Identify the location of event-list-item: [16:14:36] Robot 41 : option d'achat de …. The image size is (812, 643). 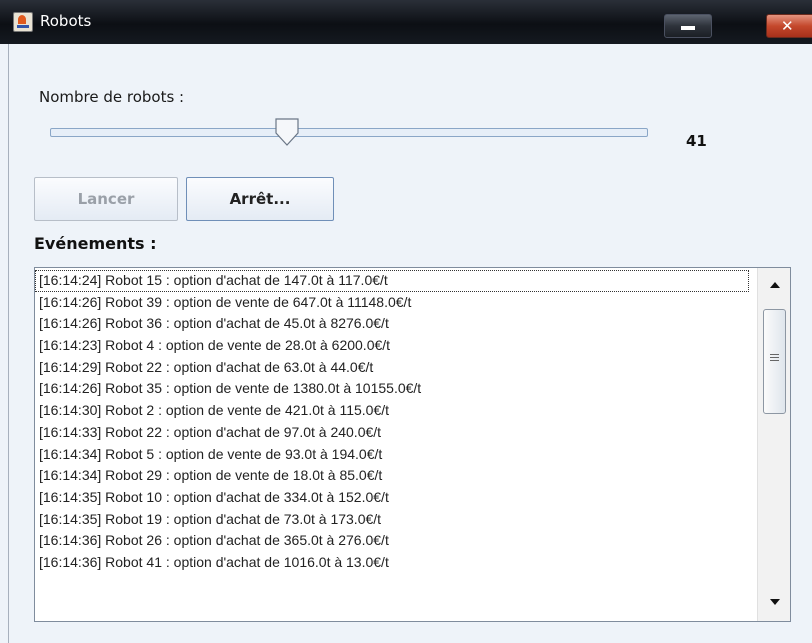
(396, 563).